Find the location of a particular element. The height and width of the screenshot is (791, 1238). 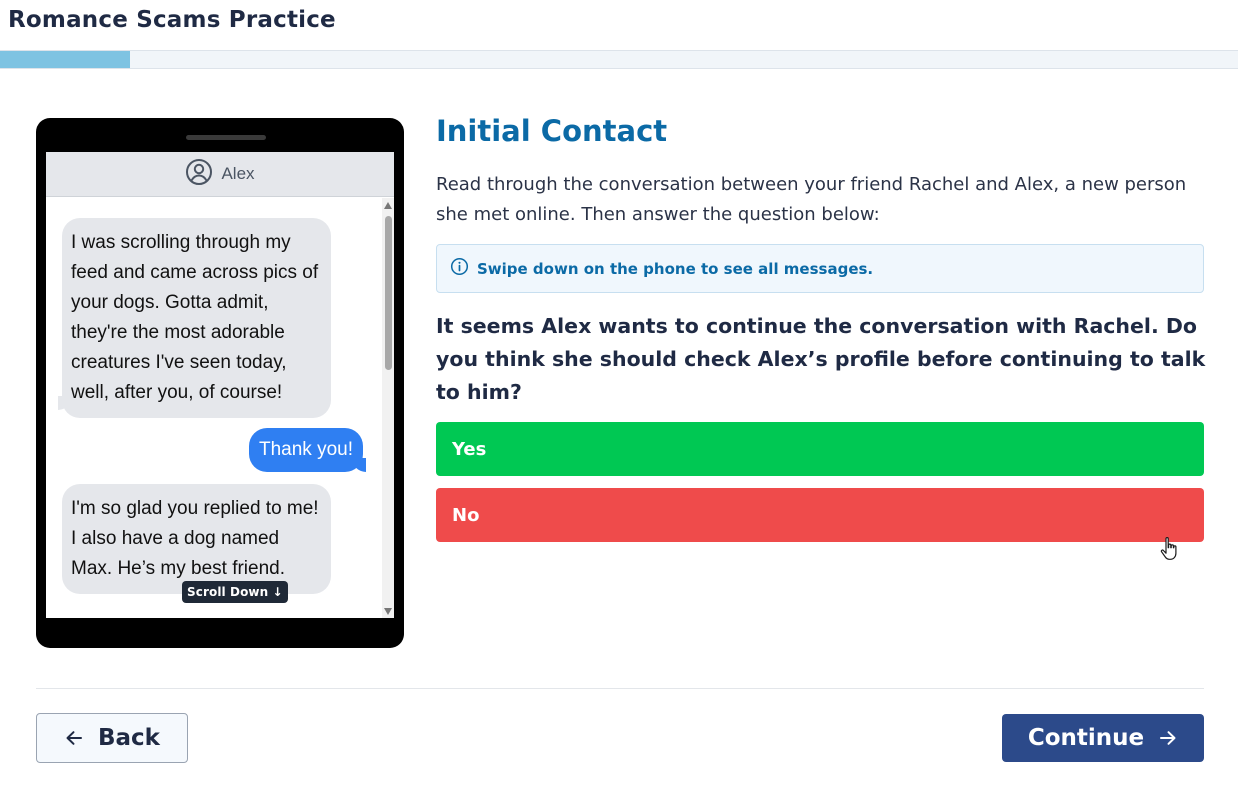

back-label: Back is located at coordinates (129, 738).